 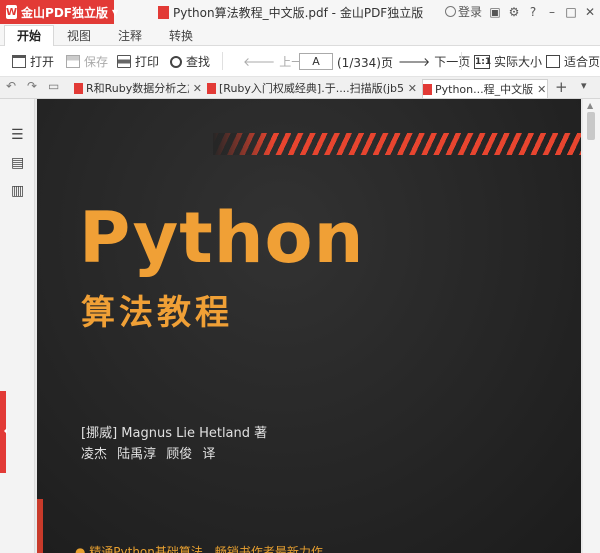 What do you see at coordinates (124, 61) in the screenshot?
I see `printer-icon` at bounding box center [124, 61].